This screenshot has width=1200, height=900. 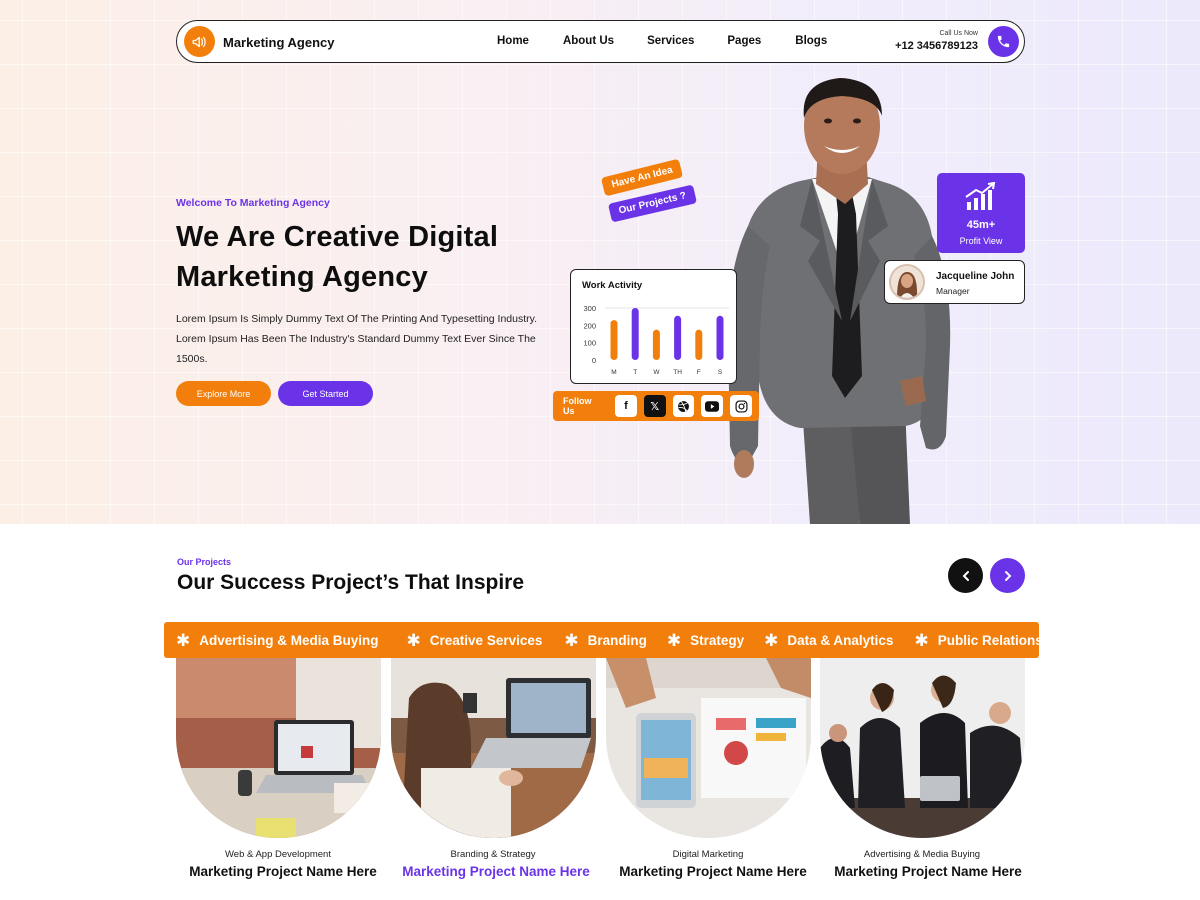 What do you see at coordinates (683, 406) in the screenshot?
I see `dribbble-icon` at bounding box center [683, 406].